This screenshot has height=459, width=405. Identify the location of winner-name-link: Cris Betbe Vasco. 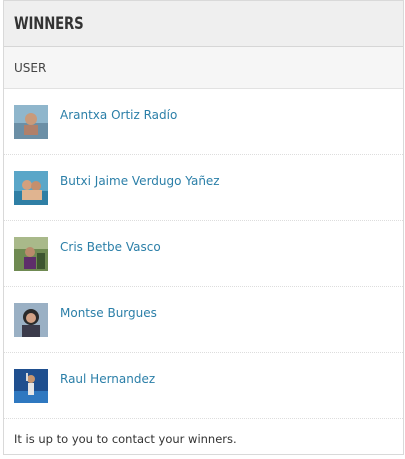
(110, 247).